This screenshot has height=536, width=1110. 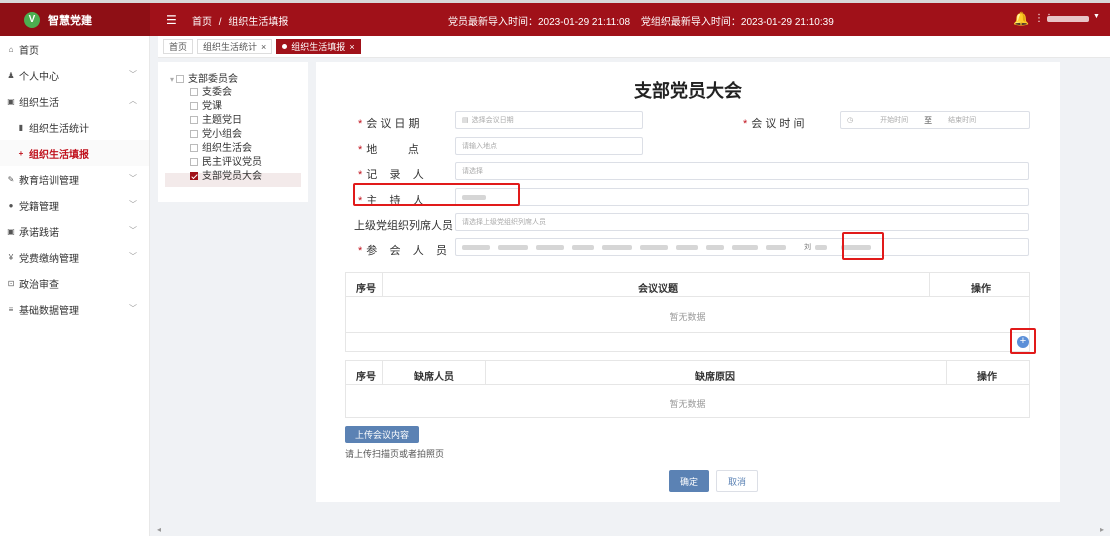 I want to click on app-name: 智慧党建, so click(x=70, y=20).